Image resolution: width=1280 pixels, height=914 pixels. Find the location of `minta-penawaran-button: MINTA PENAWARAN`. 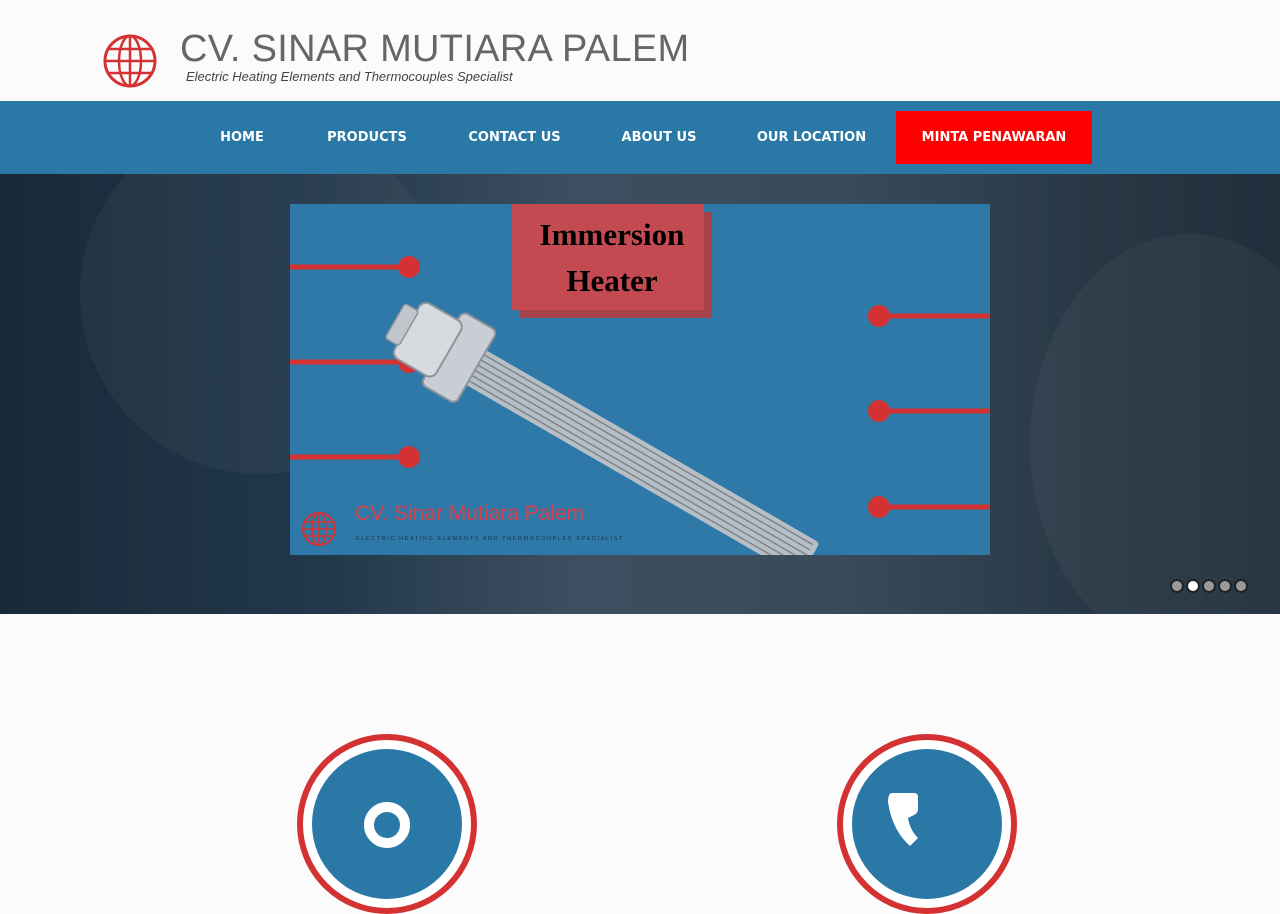

minta-penawaran-button: MINTA PENAWARAN is located at coordinates (994, 137).